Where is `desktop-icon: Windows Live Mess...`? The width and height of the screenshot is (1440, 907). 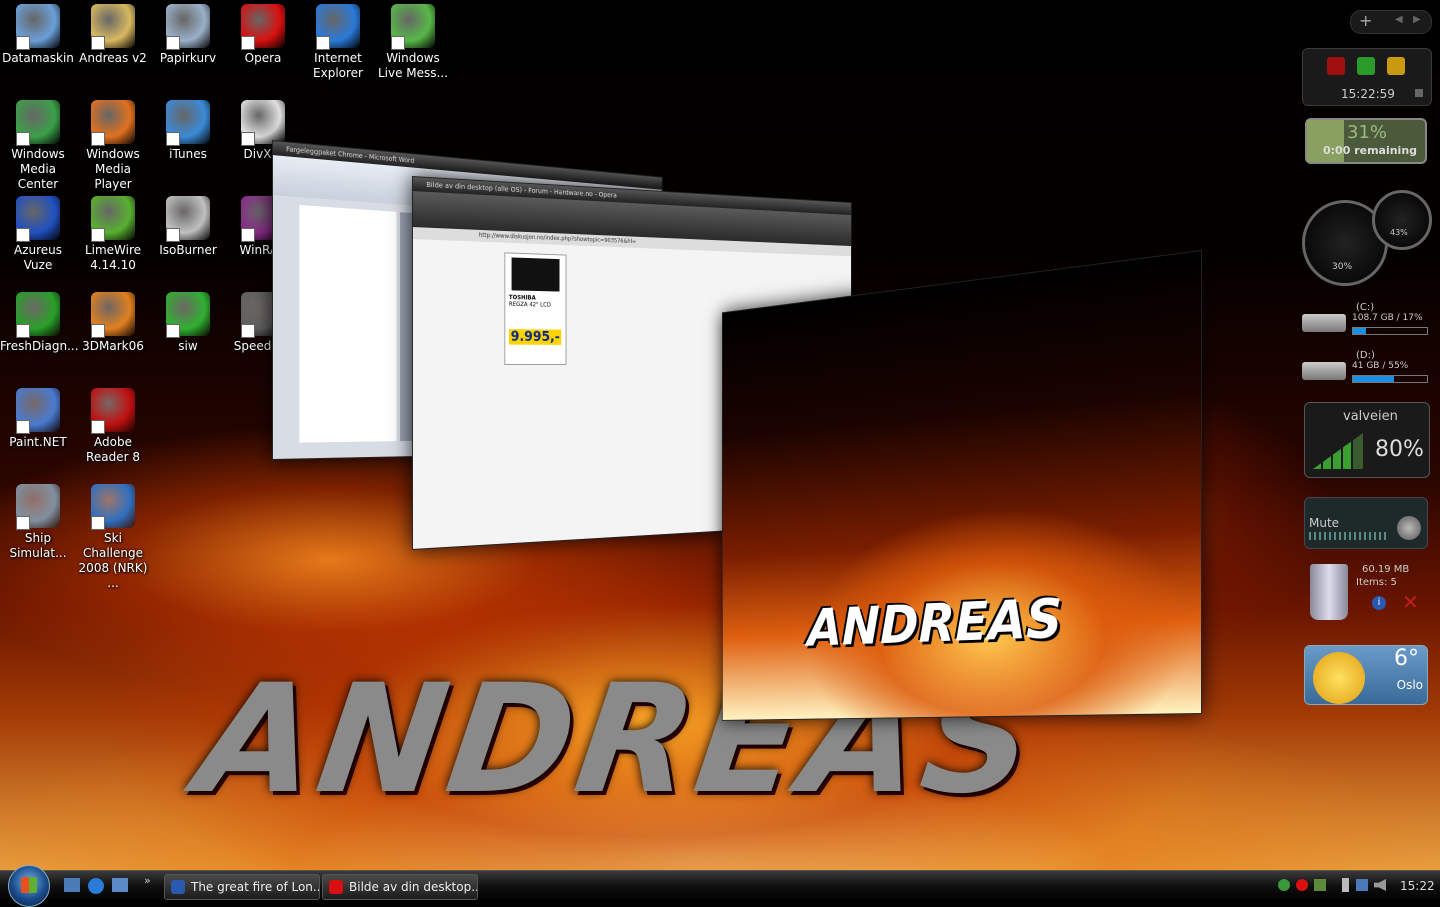
desktop-icon: Windows Live Mess... is located at coordinates (413, 42).